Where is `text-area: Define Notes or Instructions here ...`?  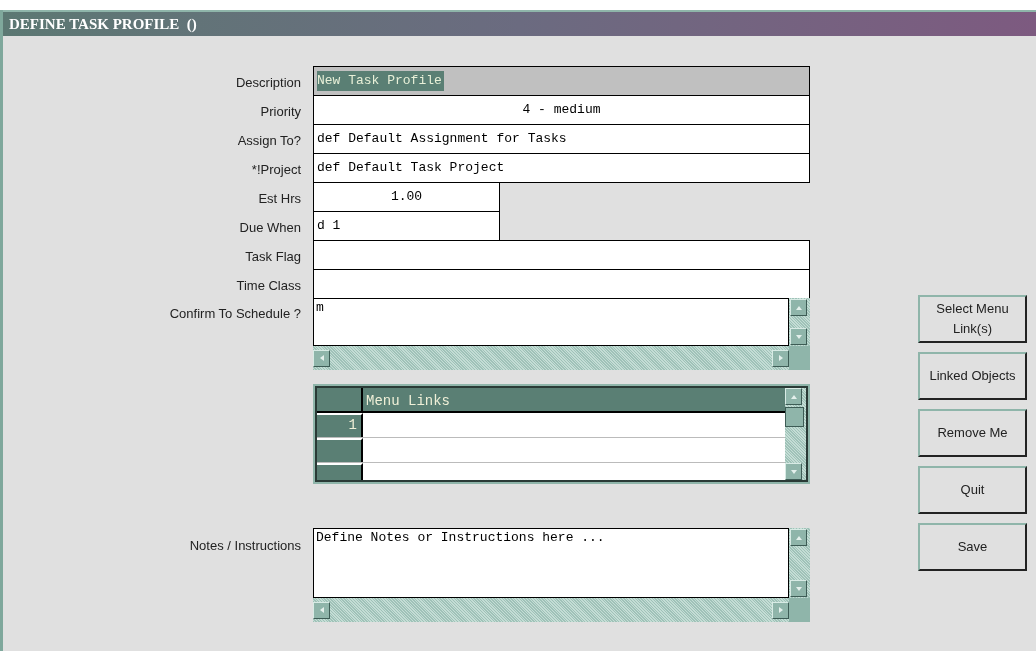 text-area: Define Notes or Instructions here ... is located at coordinates (551, 563).